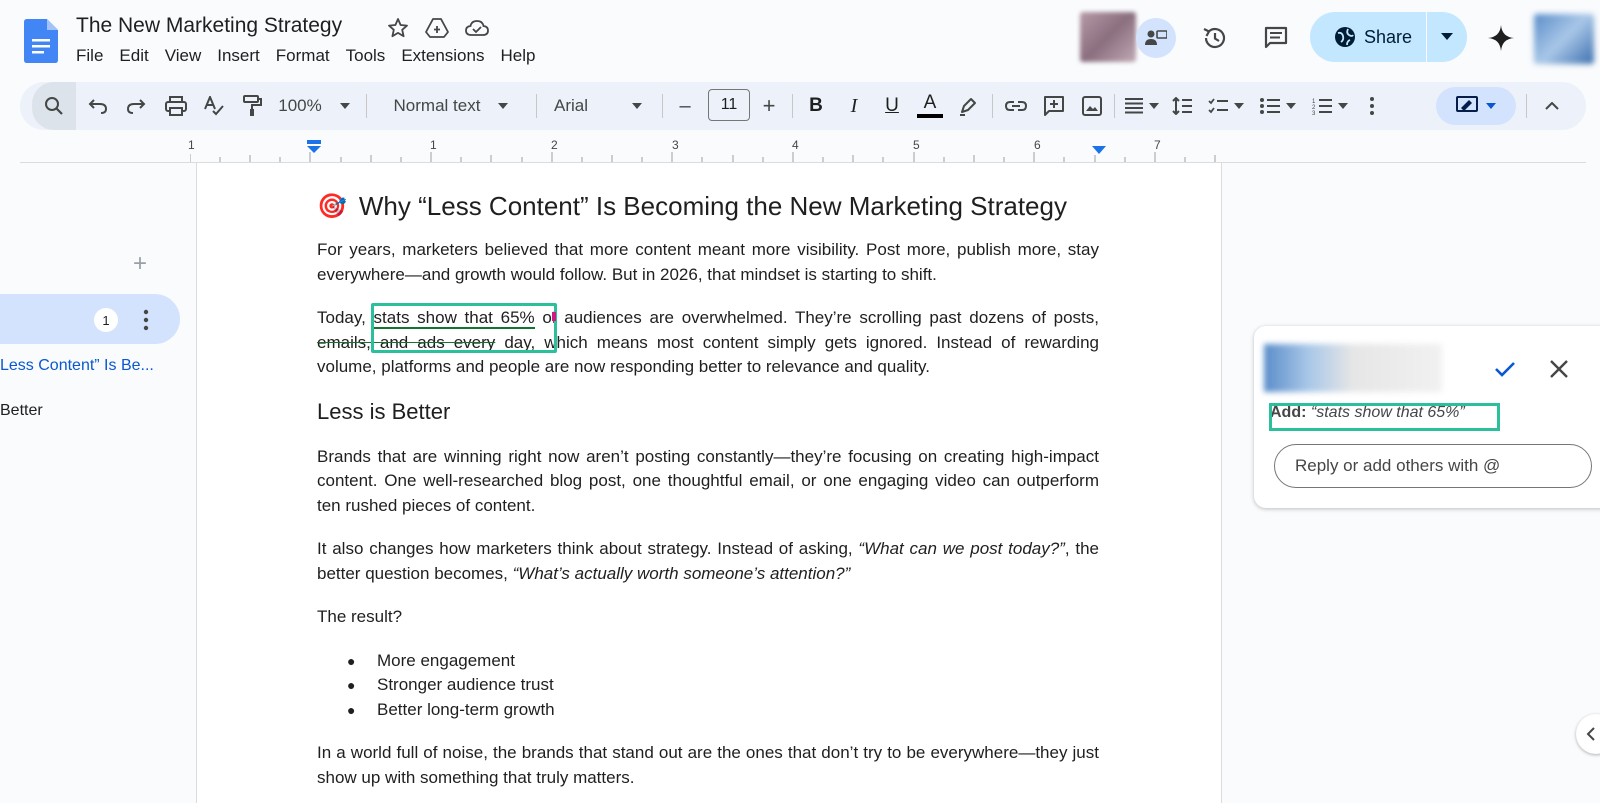 This screenshot has width=1600, height=803. Describe the element at coordinates (1134, 106) in the screenshot. I see `align-justify-icon` at that location.